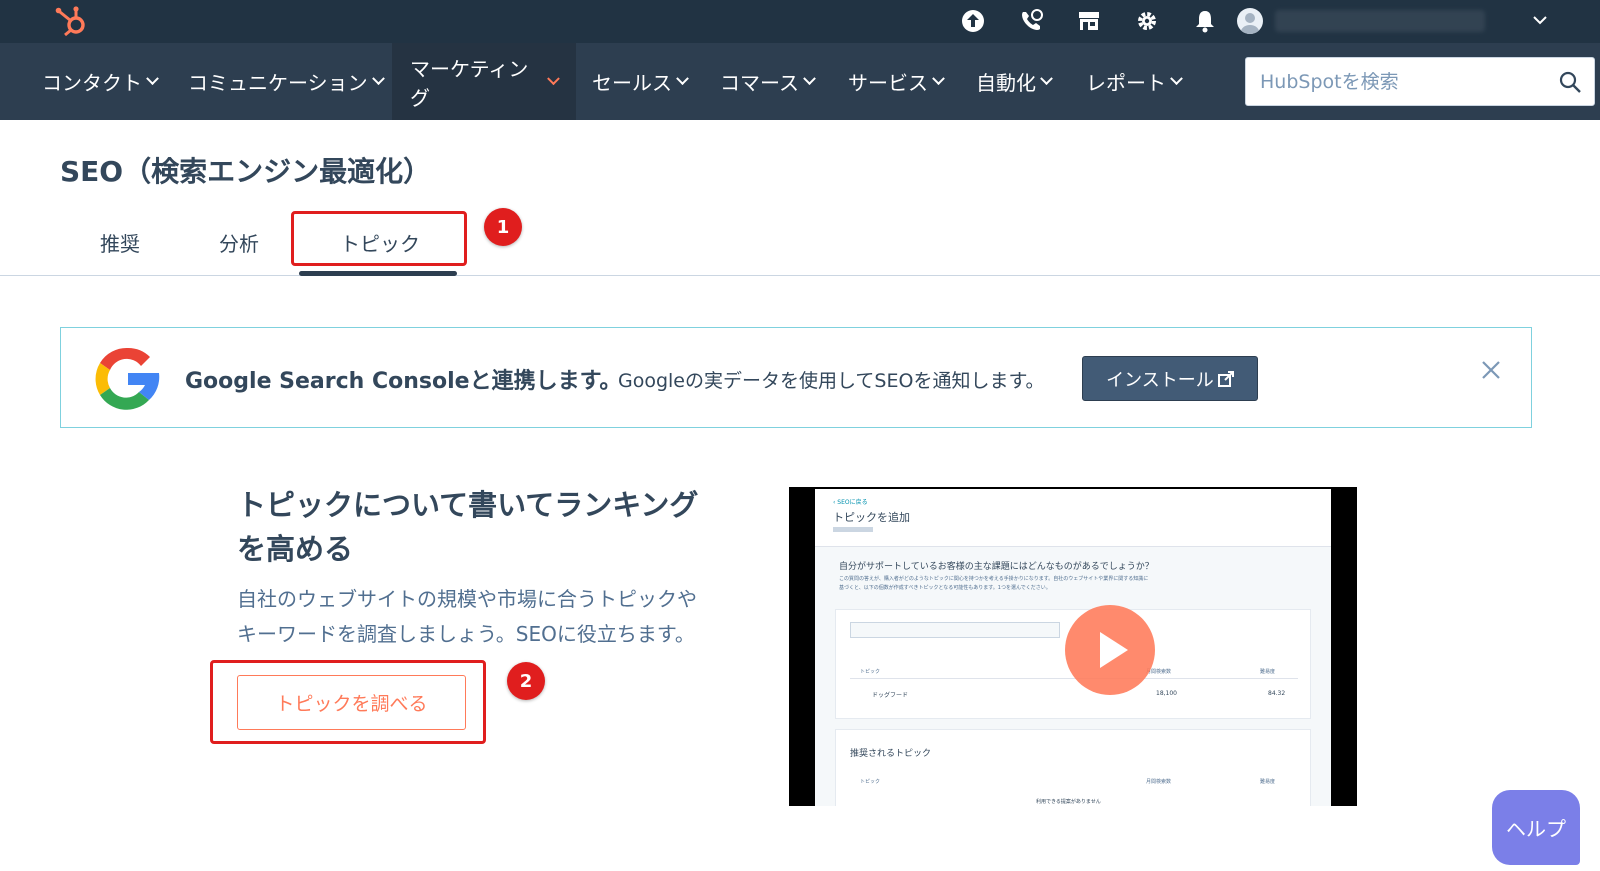 The height and width of the screenshot is (871, 1600). What do you see at coordinates (379, 238) in the screenshot?
I see `highlight-box-topics-tab` at bounding box center [379, 238].